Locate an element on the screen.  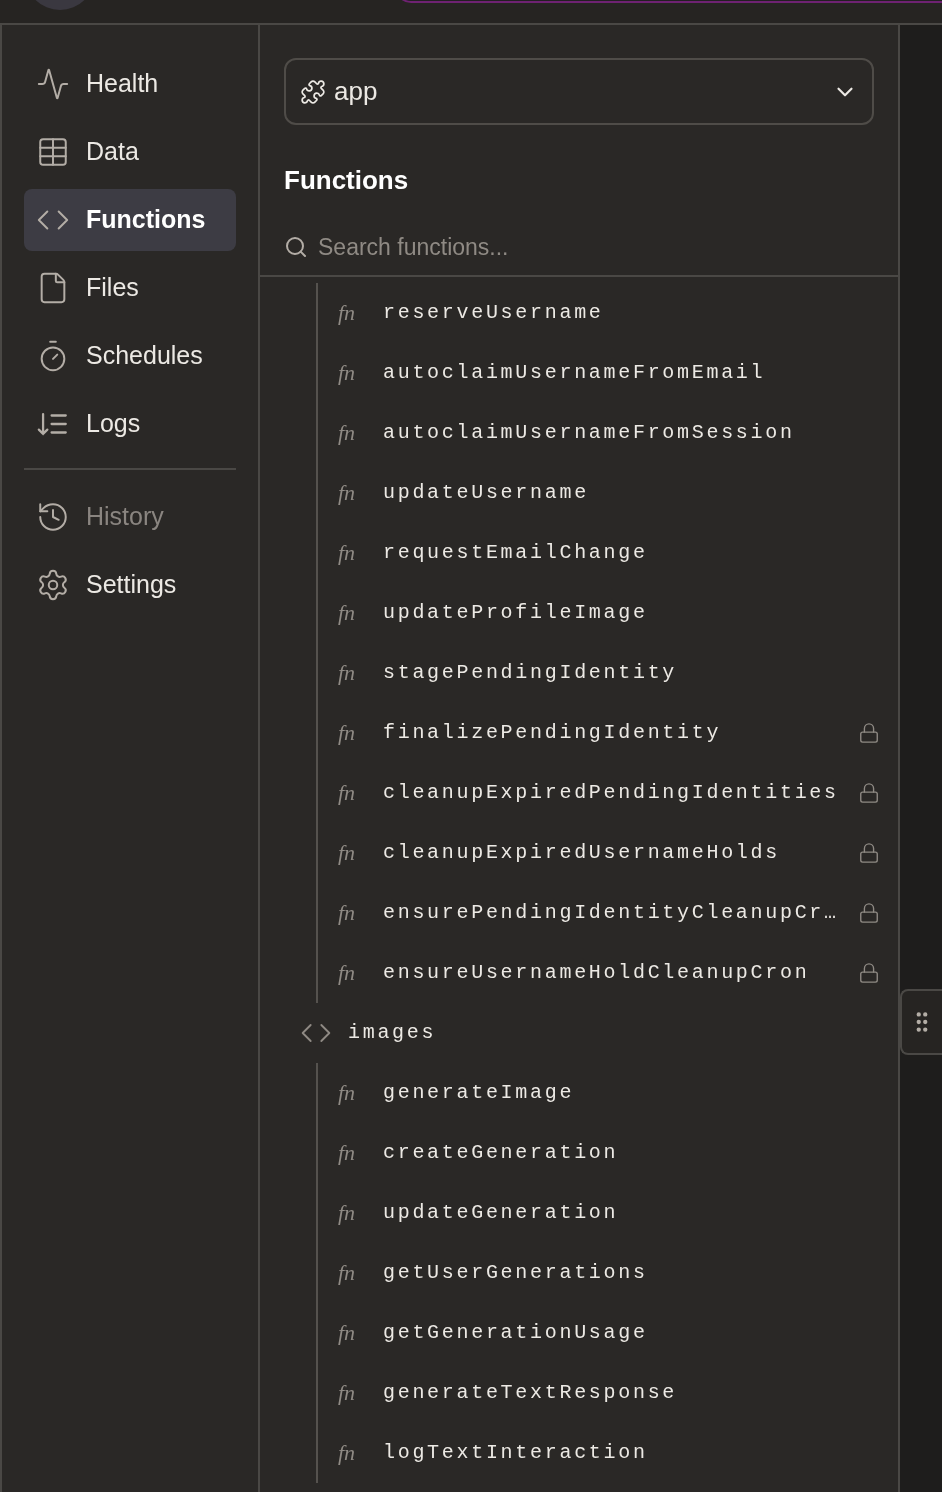
function-row: fn generateTextResponse is located at coordinates (608, 1392).